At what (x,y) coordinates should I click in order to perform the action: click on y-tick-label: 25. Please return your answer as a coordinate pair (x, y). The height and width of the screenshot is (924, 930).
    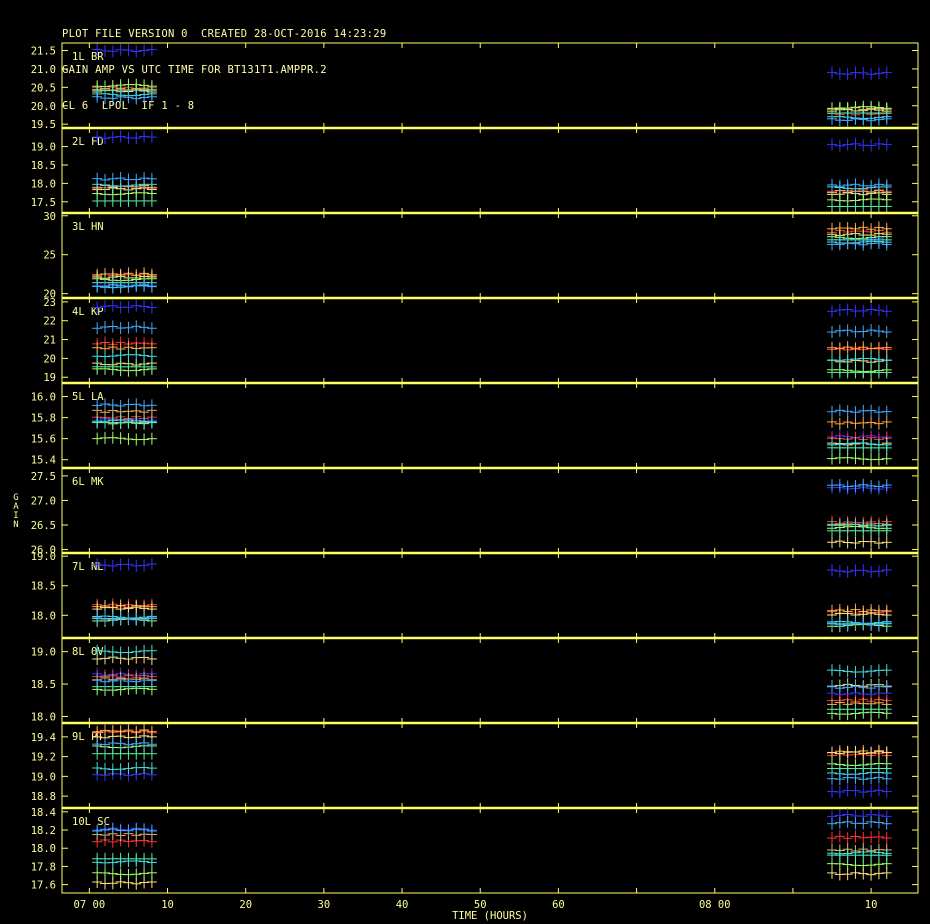
    Looking at the image, I should click on (49, 256).